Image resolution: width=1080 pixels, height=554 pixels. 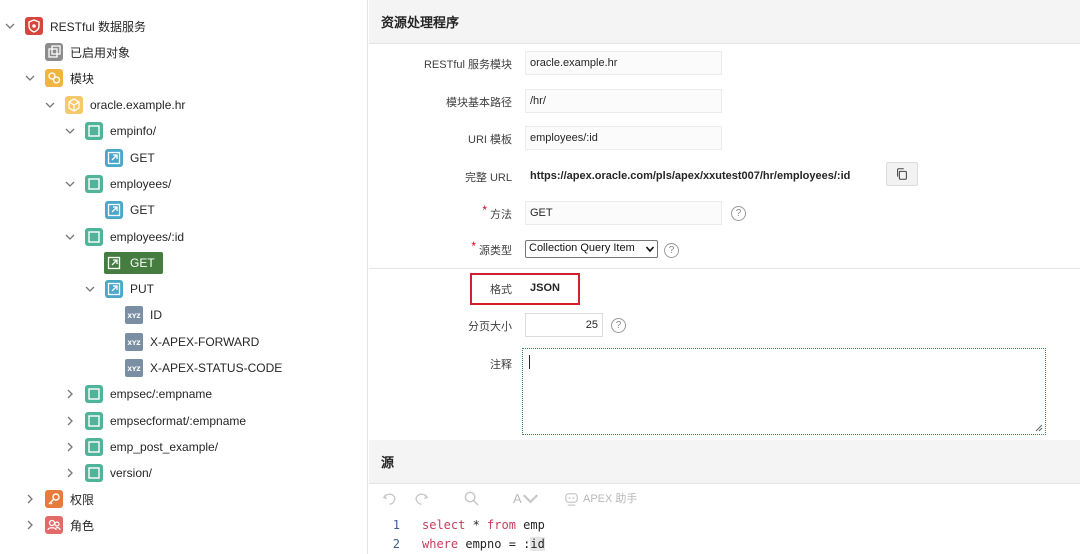 I want to click on tree-label: 权限, so click(x=82, y=499).